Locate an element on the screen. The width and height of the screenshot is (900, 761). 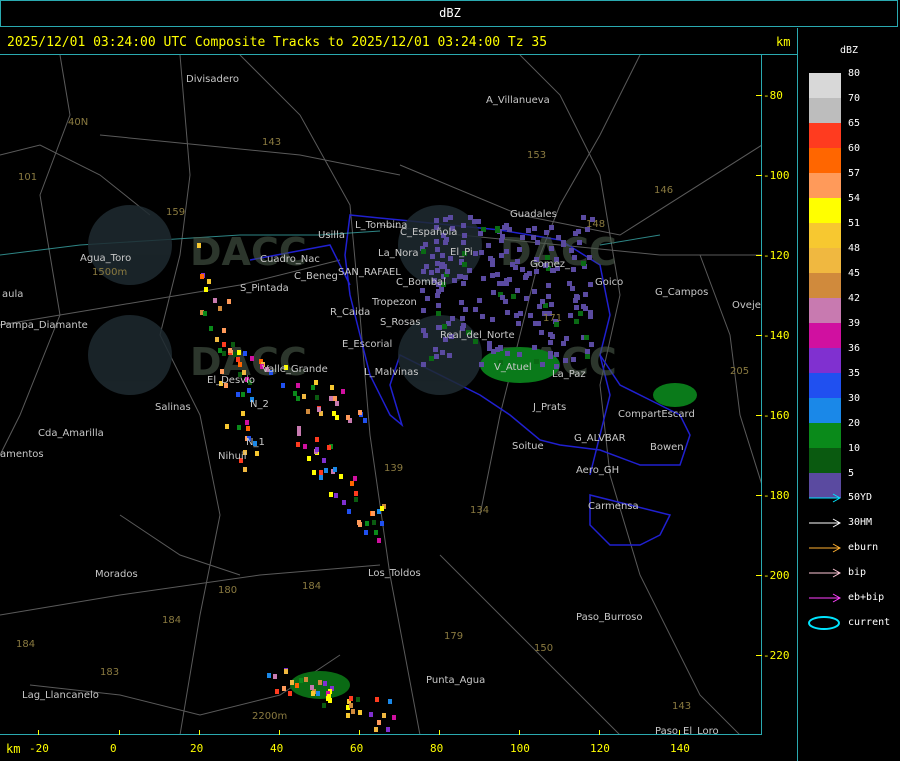
place-label: Paso_El_Loro is located at coordinates (687, 730).